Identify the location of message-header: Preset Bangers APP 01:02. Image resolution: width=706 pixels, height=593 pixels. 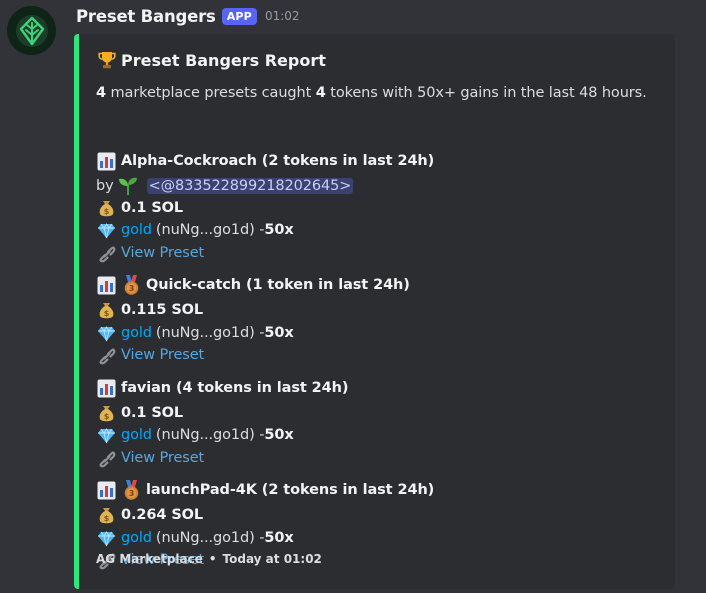
(188, 16).